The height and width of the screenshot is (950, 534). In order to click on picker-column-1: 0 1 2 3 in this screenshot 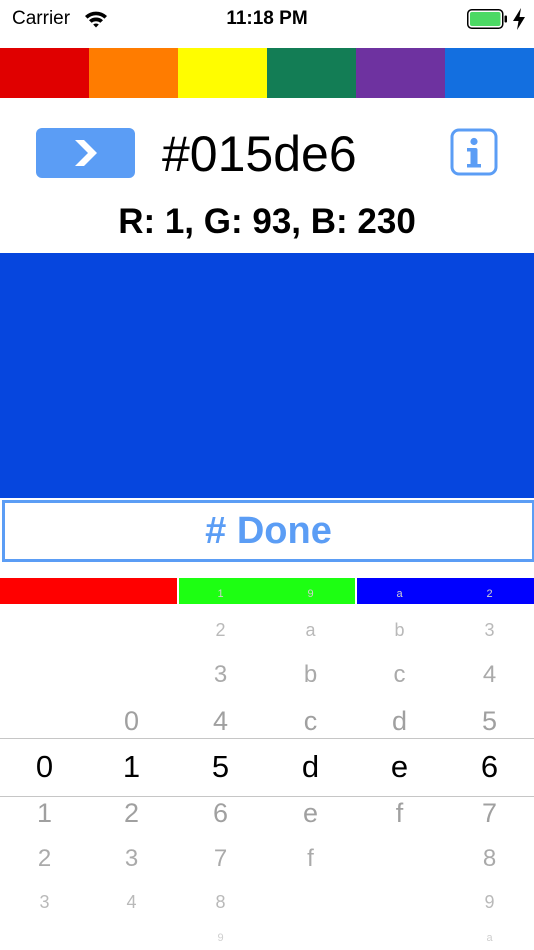, I will do `click(44, 777)`.